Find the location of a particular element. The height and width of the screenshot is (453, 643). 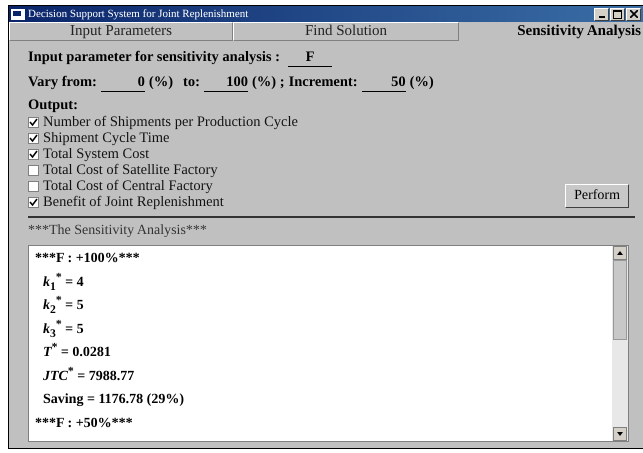

option-label: Shipment Cycle Time is located at coordinates (106, 138).